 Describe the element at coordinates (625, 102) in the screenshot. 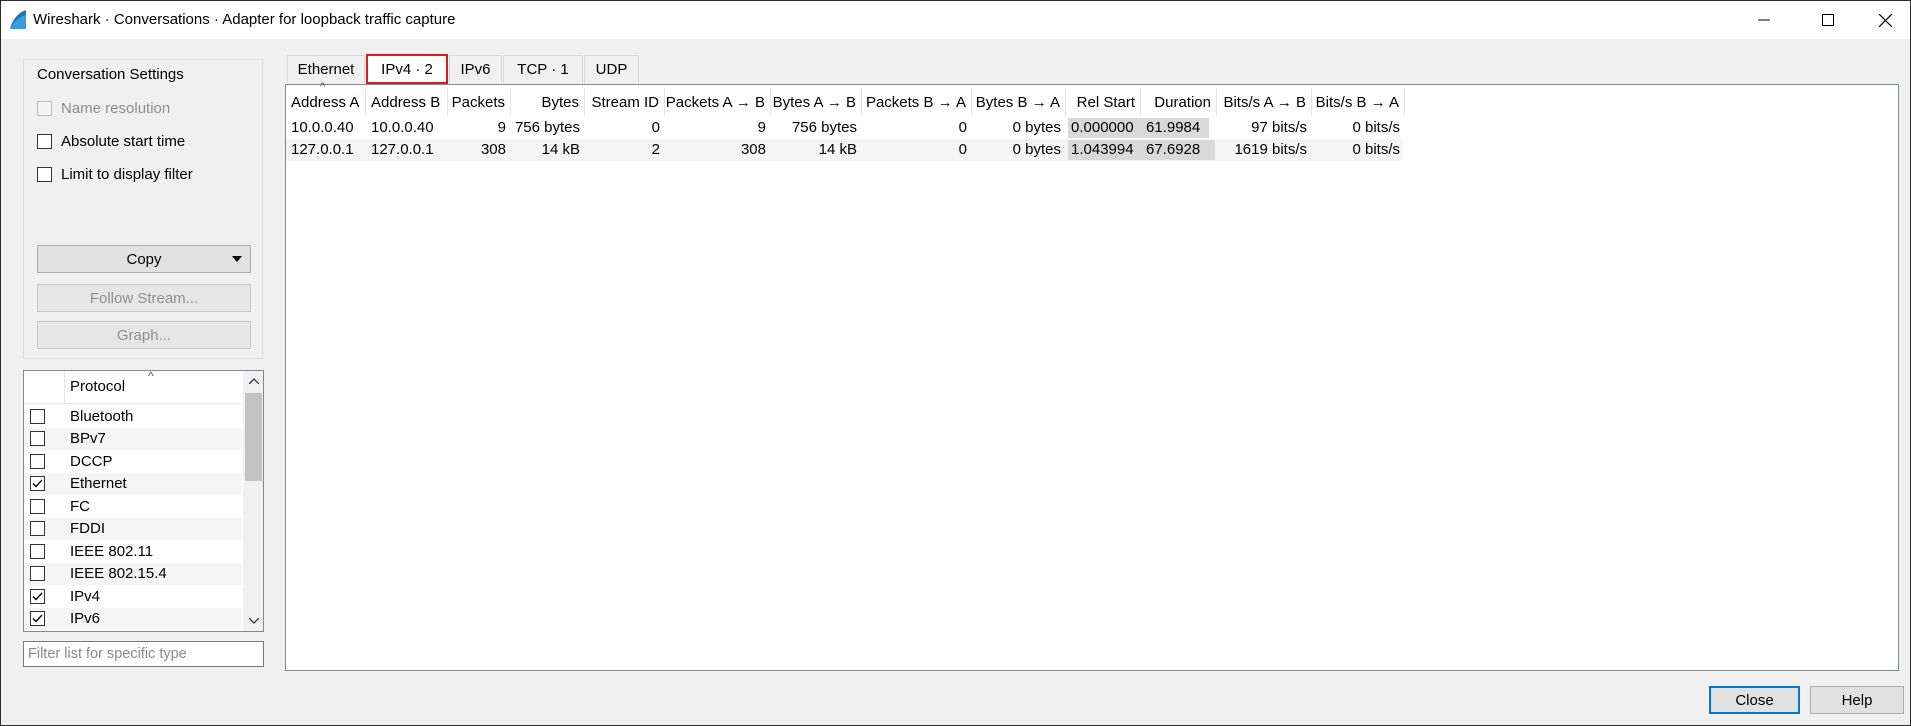

I see `column-header: Stream ID` at that location.